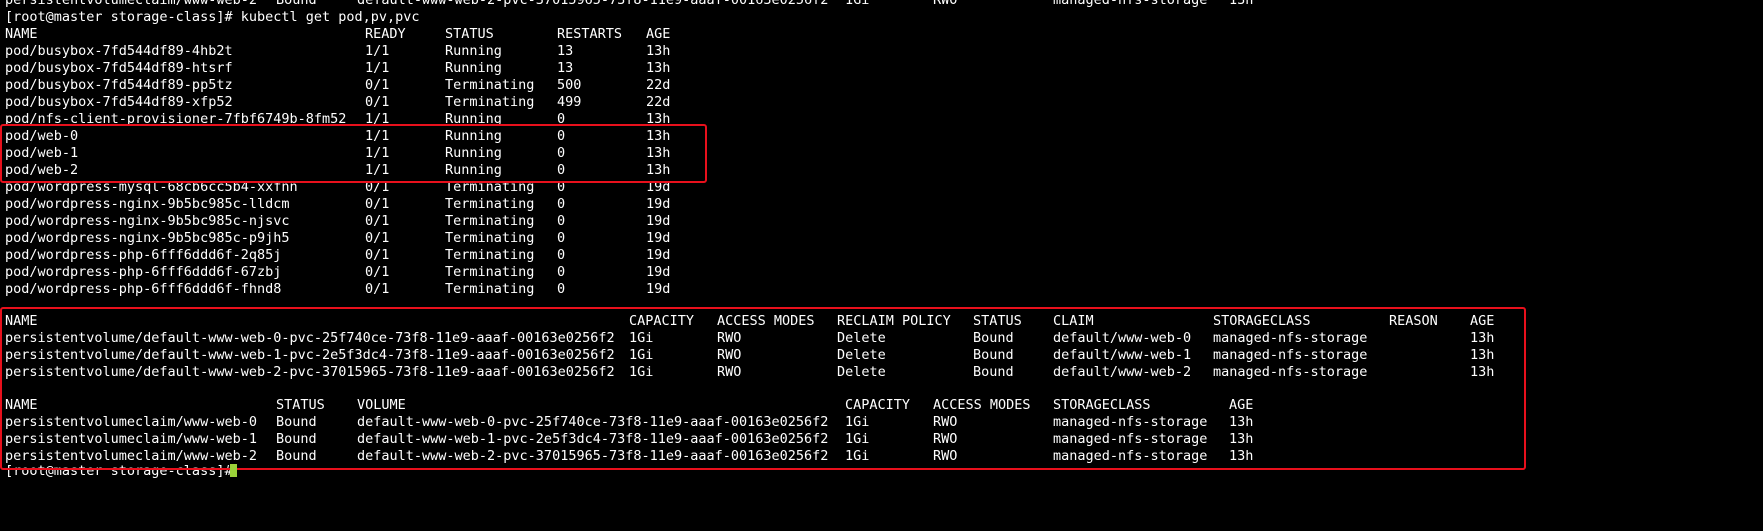  I want to click on pod-name-cell: pod/busybox-7fd544df89-xfp52, so click(119, 102).